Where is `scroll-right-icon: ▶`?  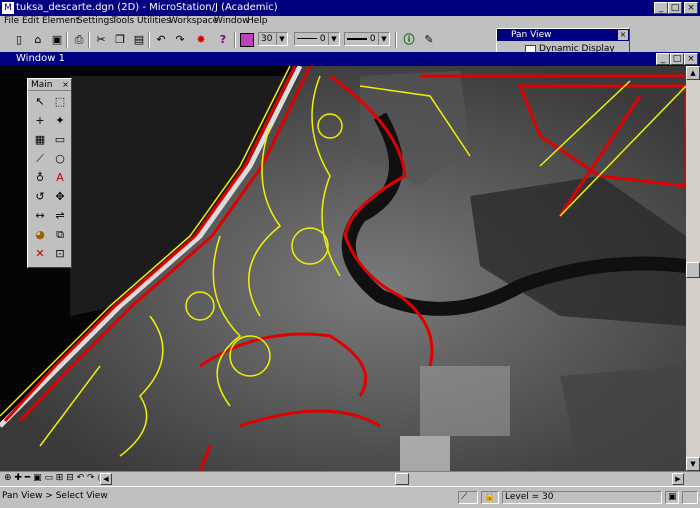
scroll-right-icon: ▶ is located at coordinates (678, 479).